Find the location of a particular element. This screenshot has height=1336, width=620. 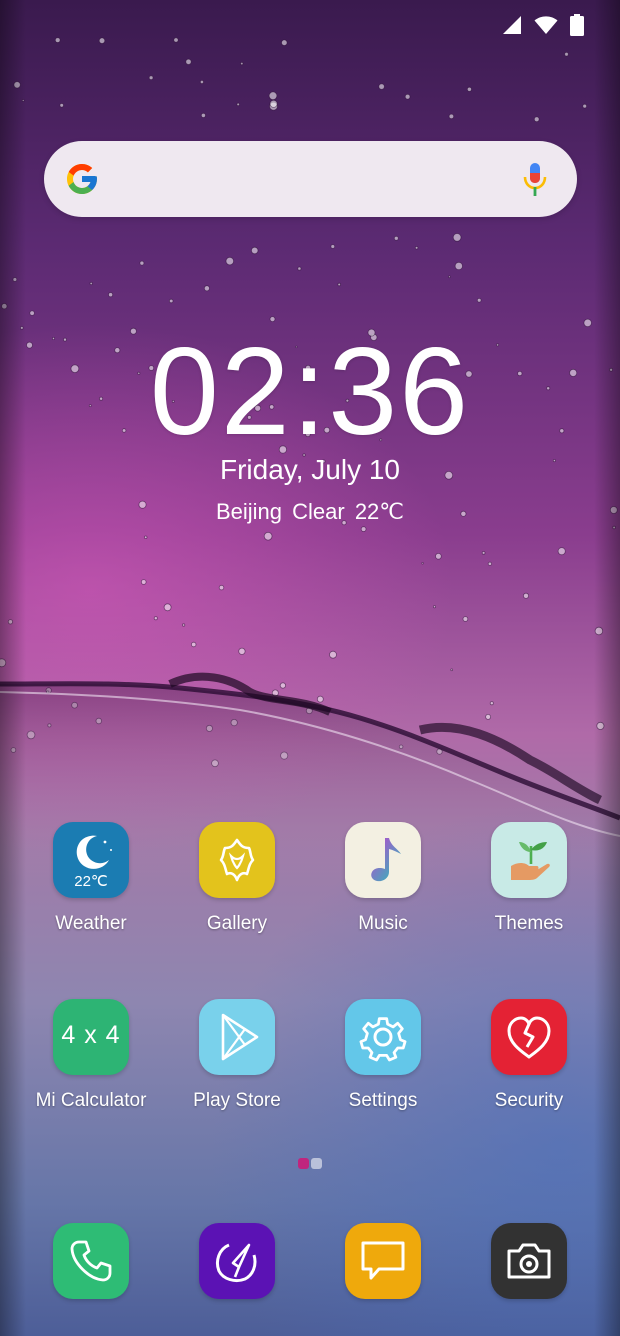

dock-camera is located at coordinates (529, 1261).